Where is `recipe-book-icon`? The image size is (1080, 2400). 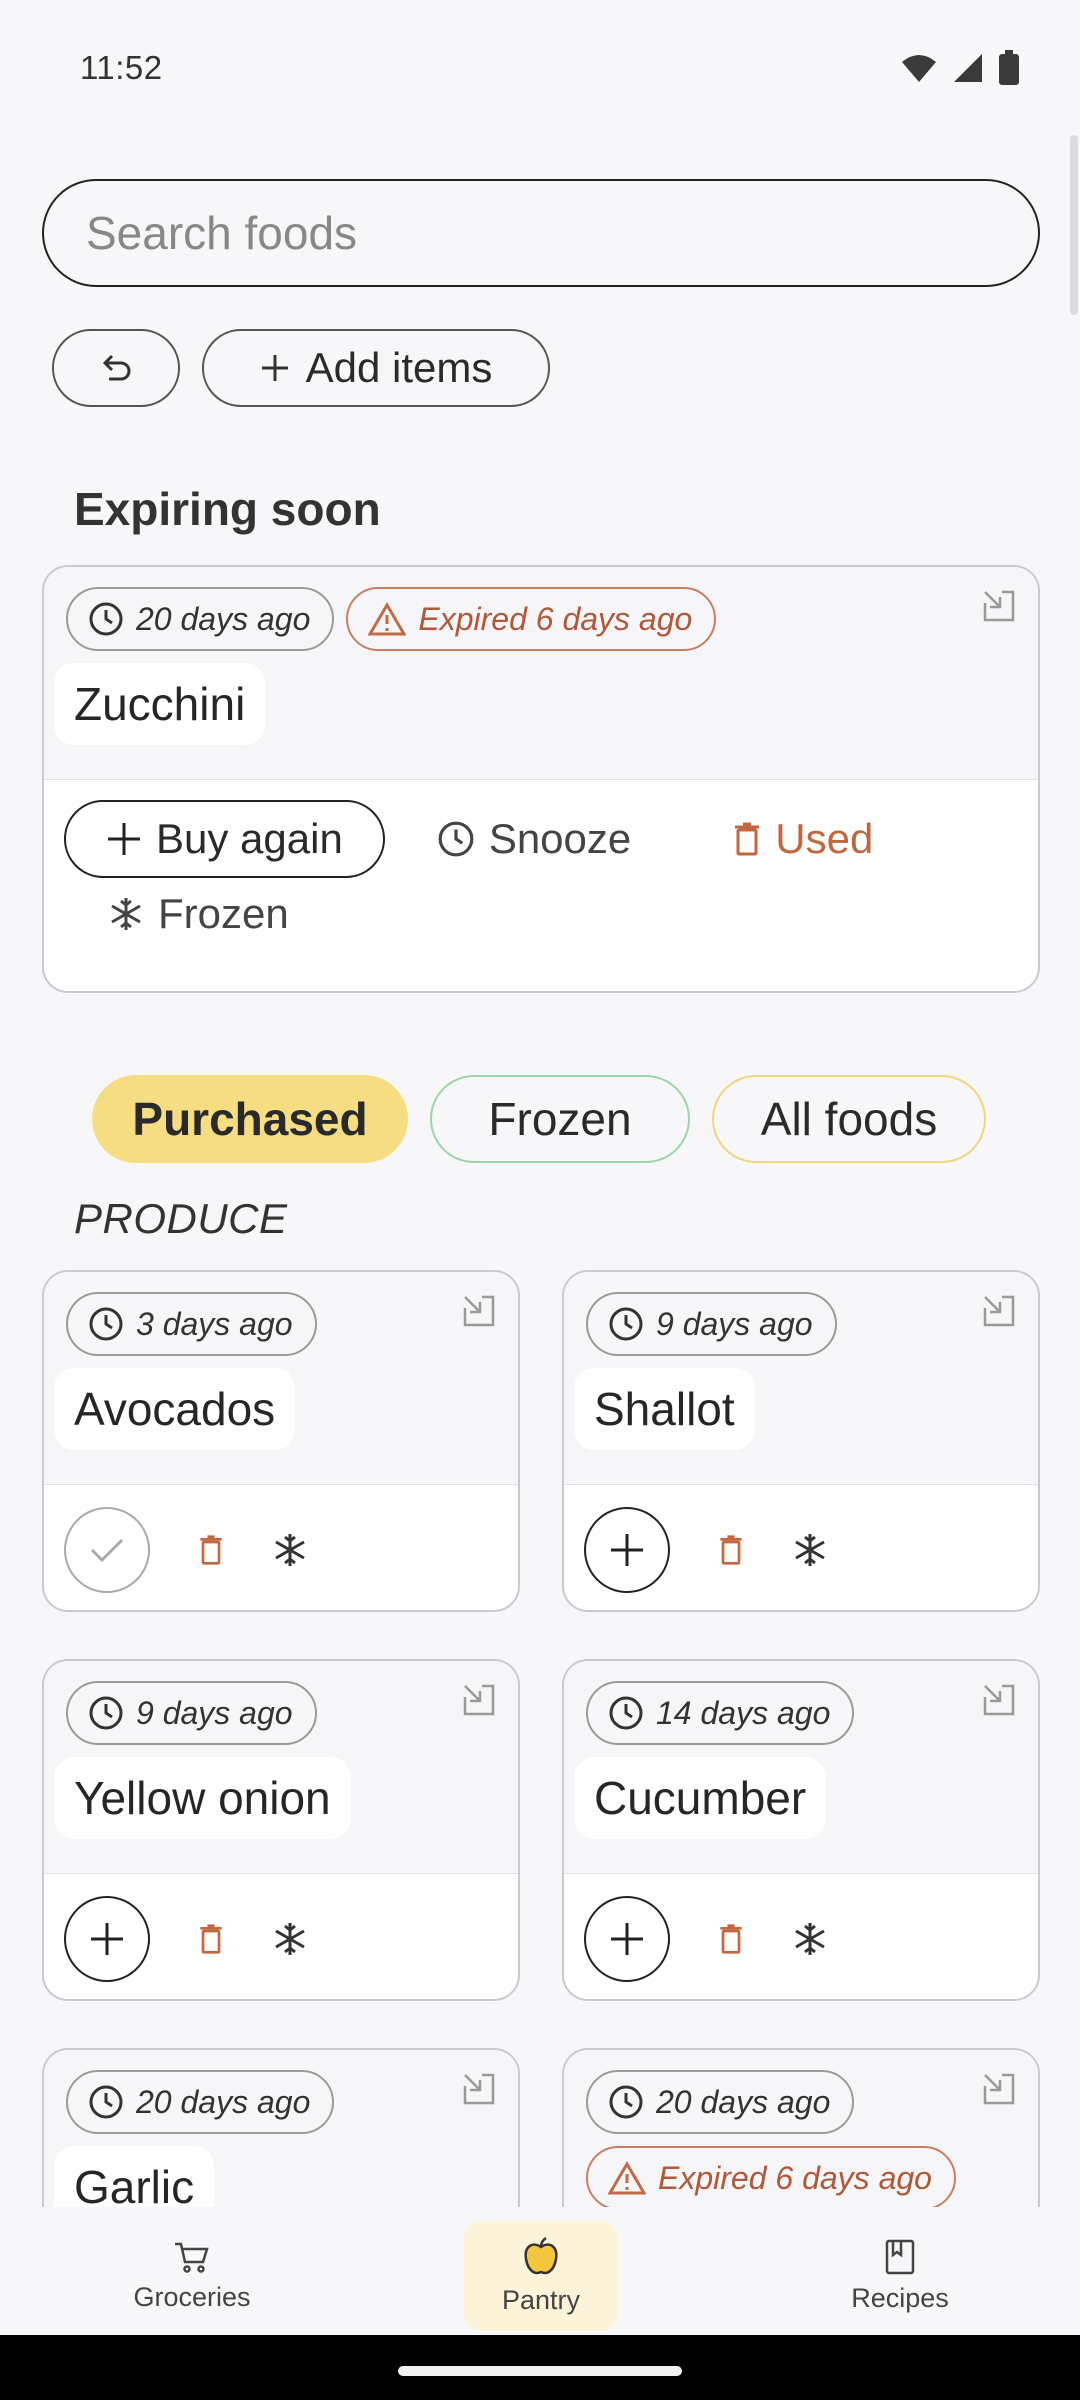 recipe-book-icon is located at coordinates (900, 2256).